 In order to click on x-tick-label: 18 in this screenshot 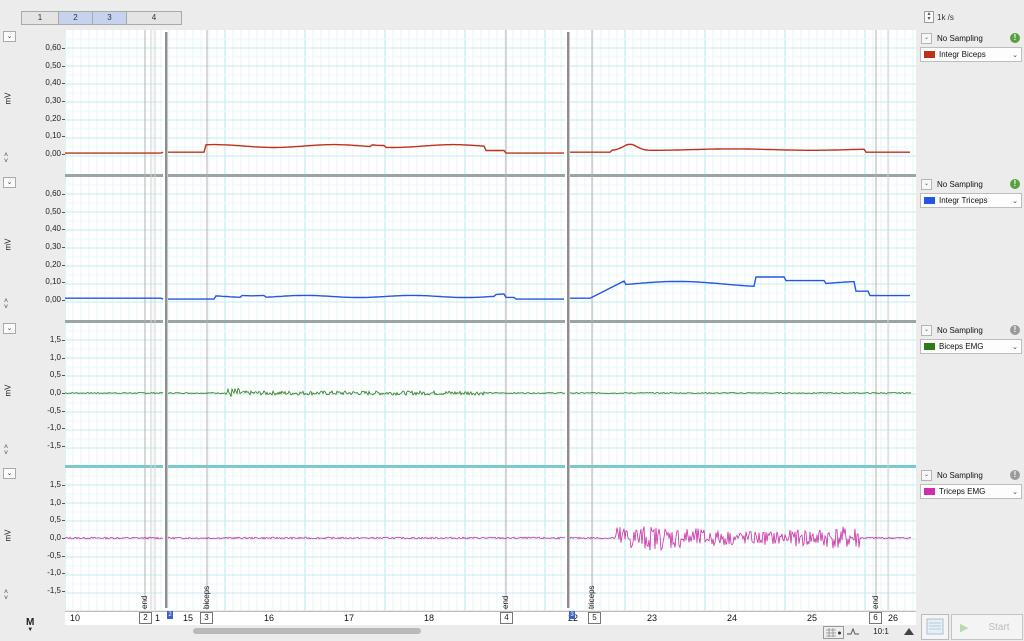, I will do `click(429, 618)`.